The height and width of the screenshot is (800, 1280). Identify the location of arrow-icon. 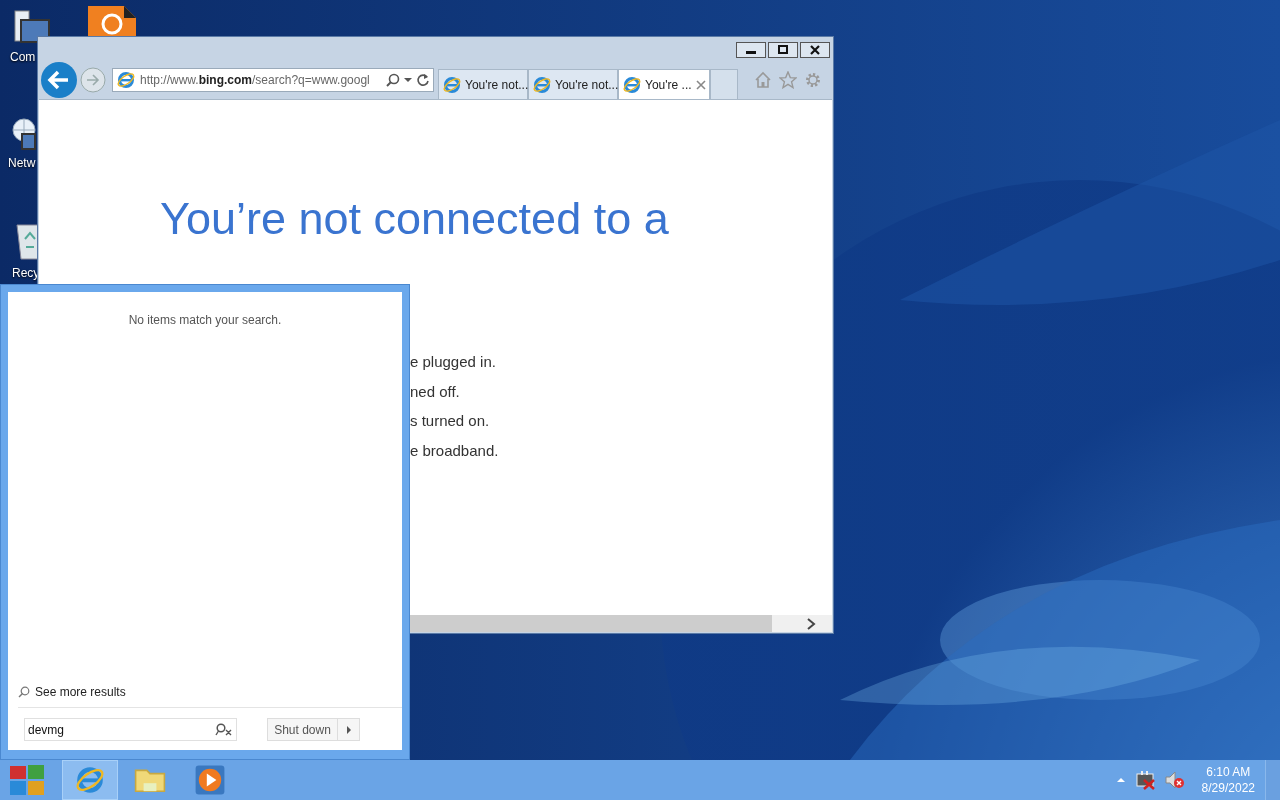
(348, 729).